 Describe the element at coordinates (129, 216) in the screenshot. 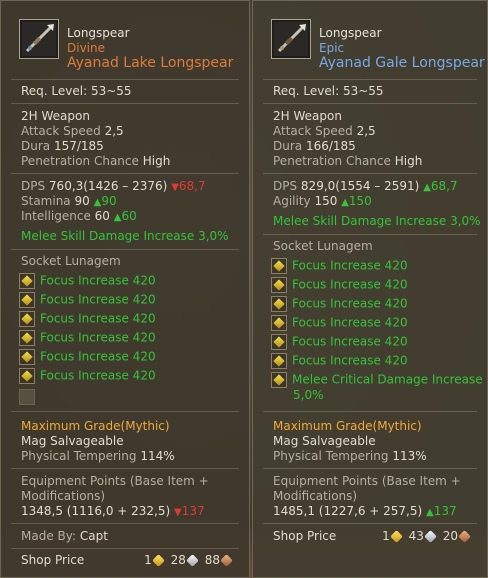

I see `intelligence-diff-value: 60` at that location.